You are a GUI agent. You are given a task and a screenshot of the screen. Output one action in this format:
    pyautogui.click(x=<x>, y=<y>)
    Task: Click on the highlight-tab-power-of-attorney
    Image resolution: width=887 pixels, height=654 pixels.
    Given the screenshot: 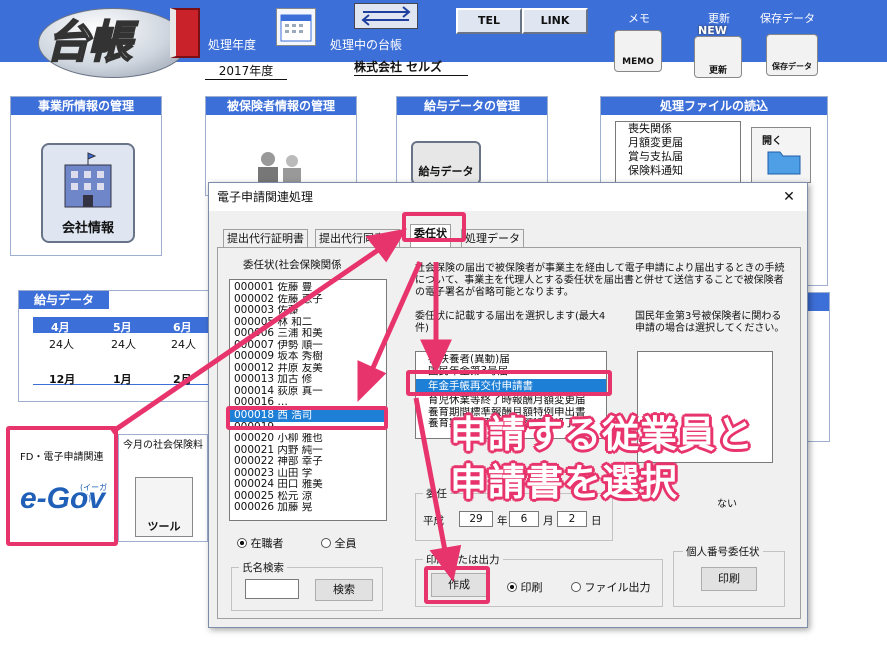 What is the action you would take?
    pyautogui.click(x=434, y=227)
    